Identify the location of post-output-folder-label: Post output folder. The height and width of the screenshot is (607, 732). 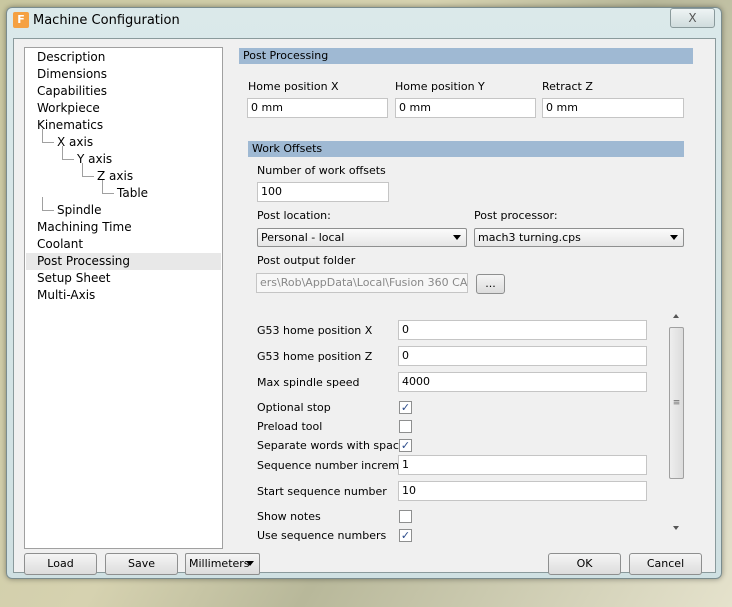
(306, 260).